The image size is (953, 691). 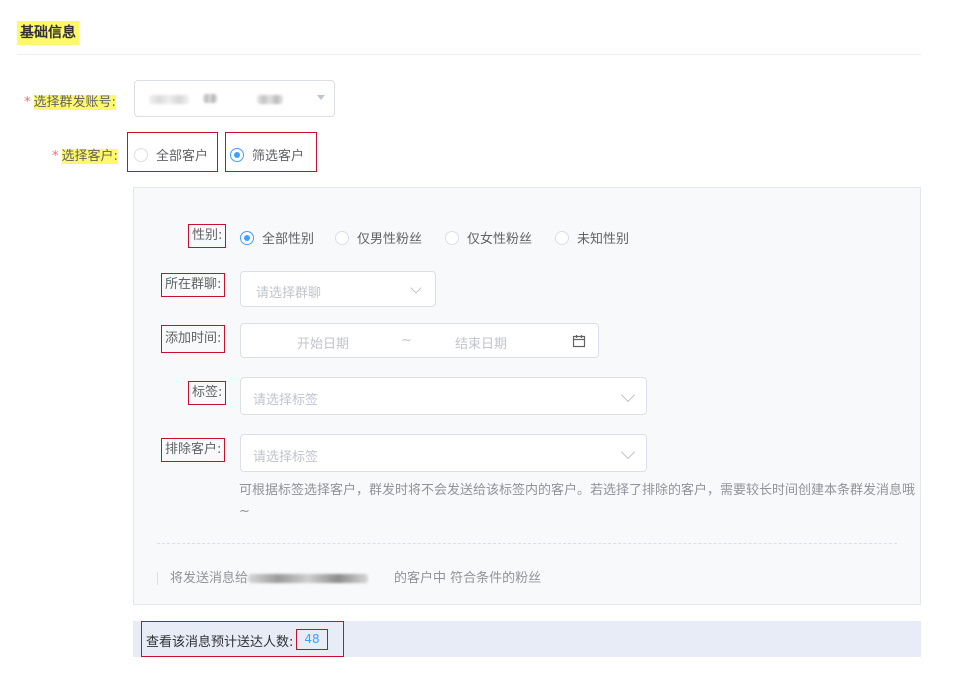 I want to click on section-title: 基础信息, so click(x=48, y=33).